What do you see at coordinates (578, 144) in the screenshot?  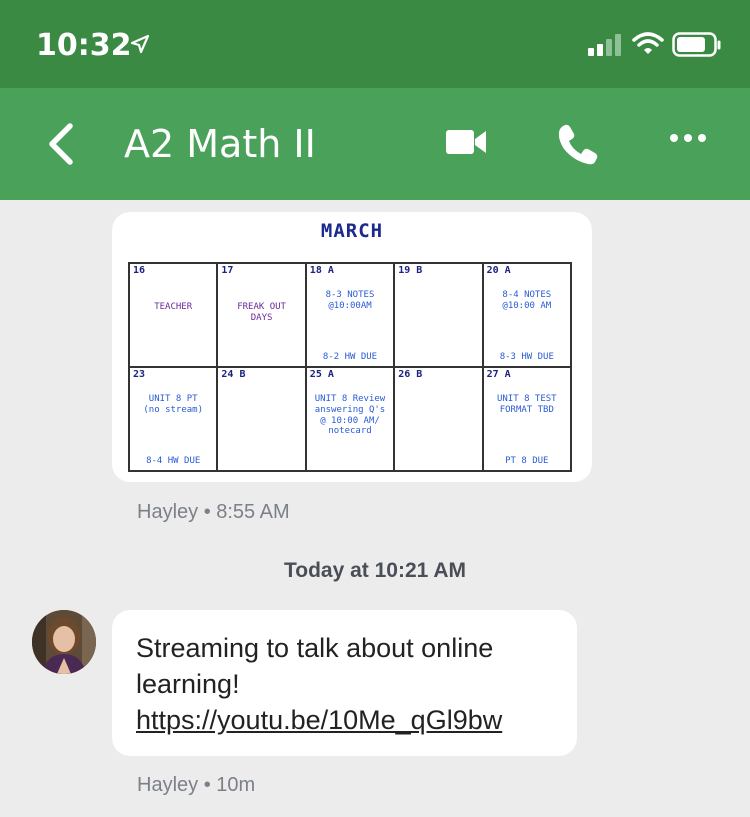 I see `phone-icon` at bounding box center [578, 144].